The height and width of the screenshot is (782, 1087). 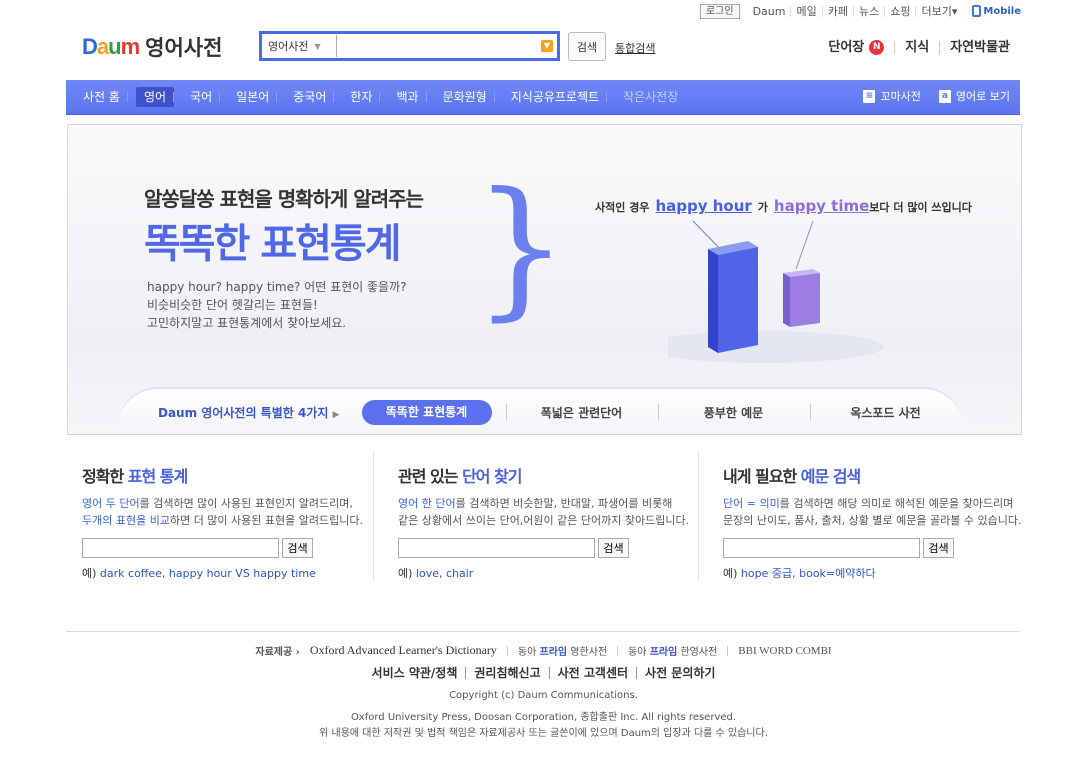 What do you see at coordinates (196, 97) in the screenshot?
I see `nav-korean: 국어` at bounding box center [196, 97].